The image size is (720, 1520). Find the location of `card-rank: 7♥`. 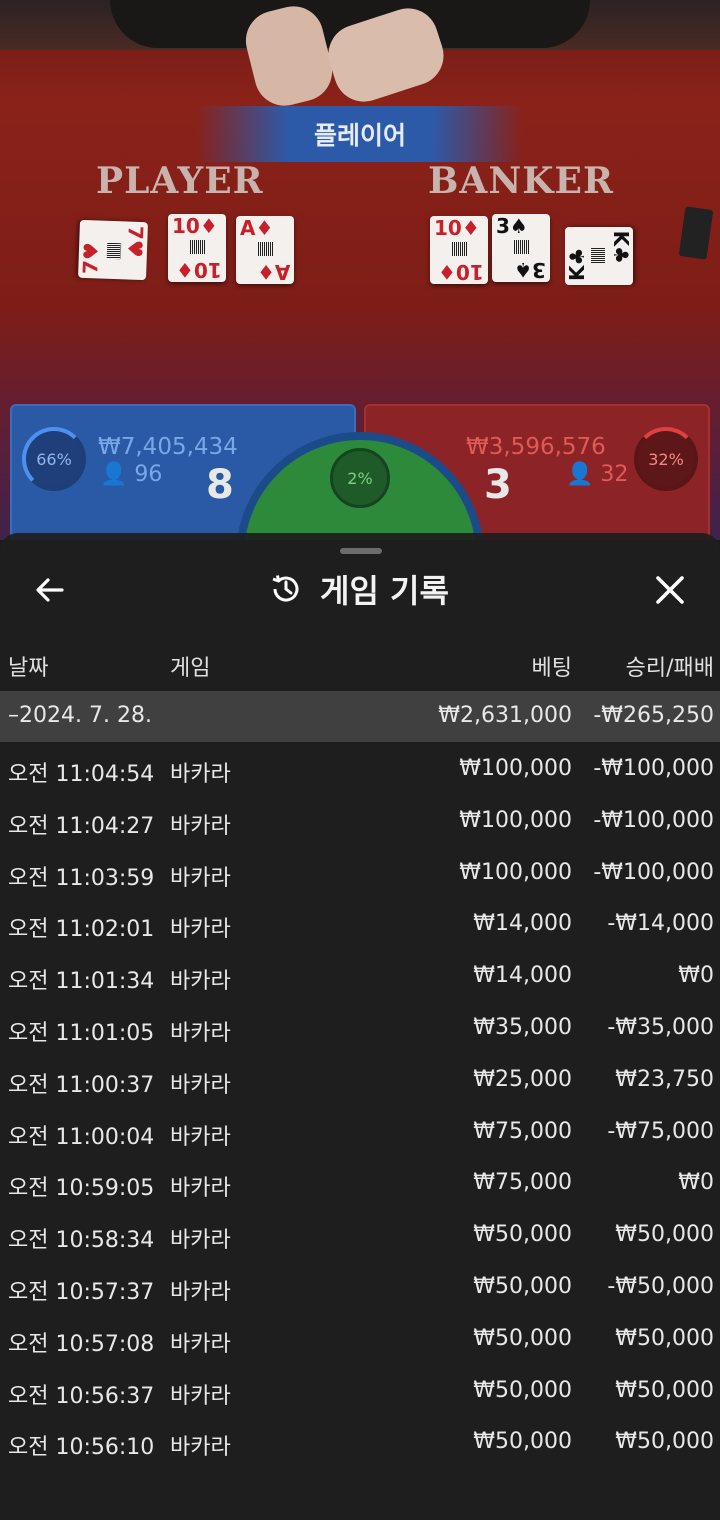

card-rank: 7♥ is located at coordinates (135, 242).